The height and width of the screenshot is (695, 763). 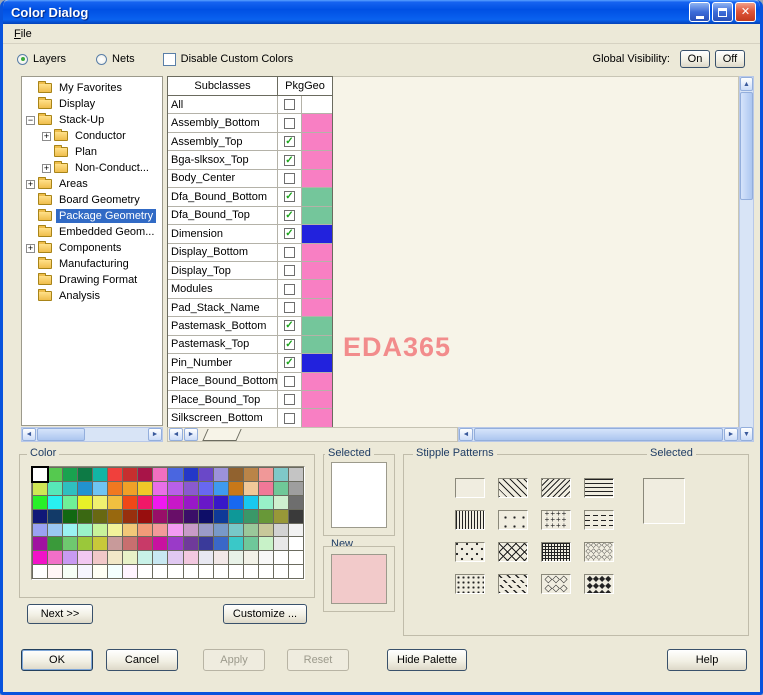 I want to click on title-bar: Color Dialog ✕, so click(x=381, y=12).